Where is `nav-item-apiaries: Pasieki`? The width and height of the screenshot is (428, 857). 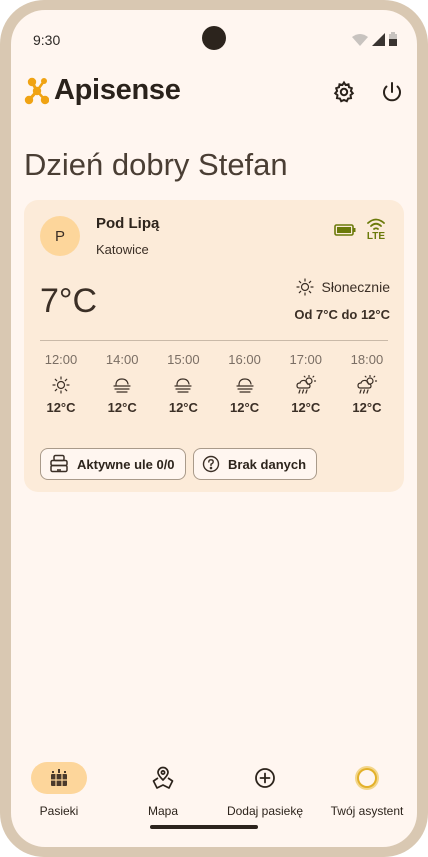
nav-item-apiaries: Pasieki is located at coordinates (60, 790).